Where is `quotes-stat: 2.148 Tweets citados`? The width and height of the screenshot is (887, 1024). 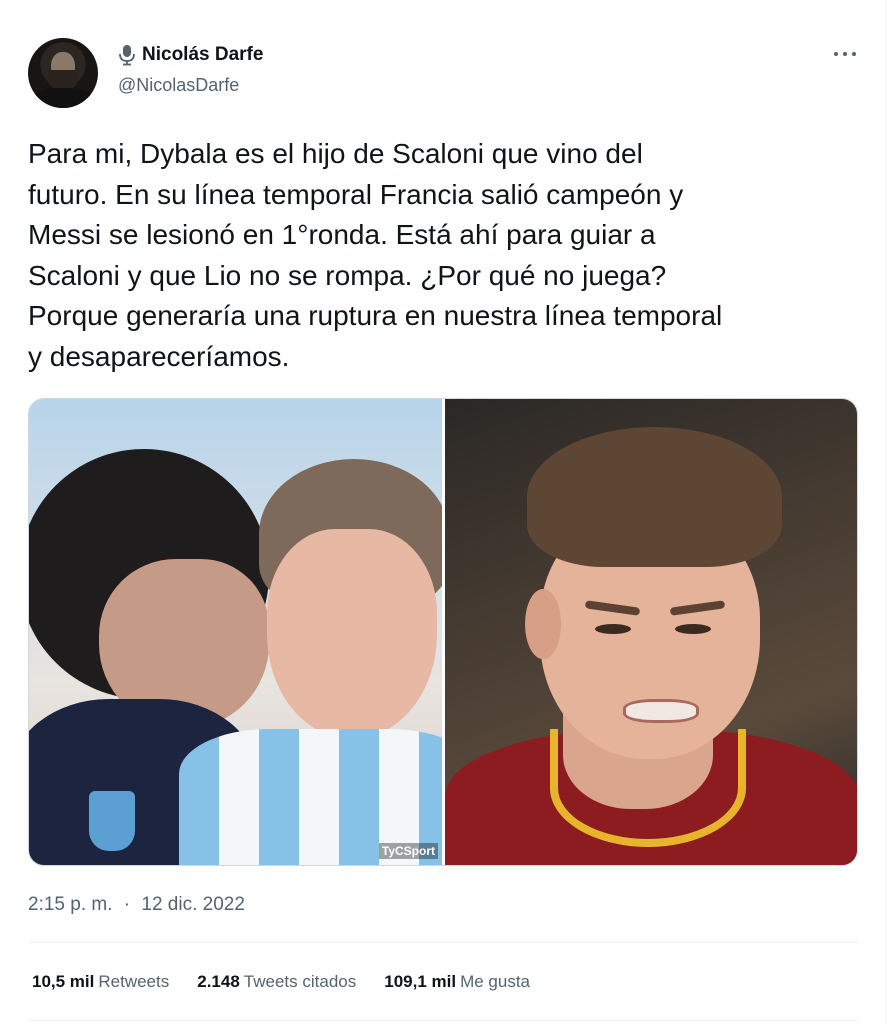
quotes-stat: 2.148 Tweets citados is located at coordinates (276, 982).